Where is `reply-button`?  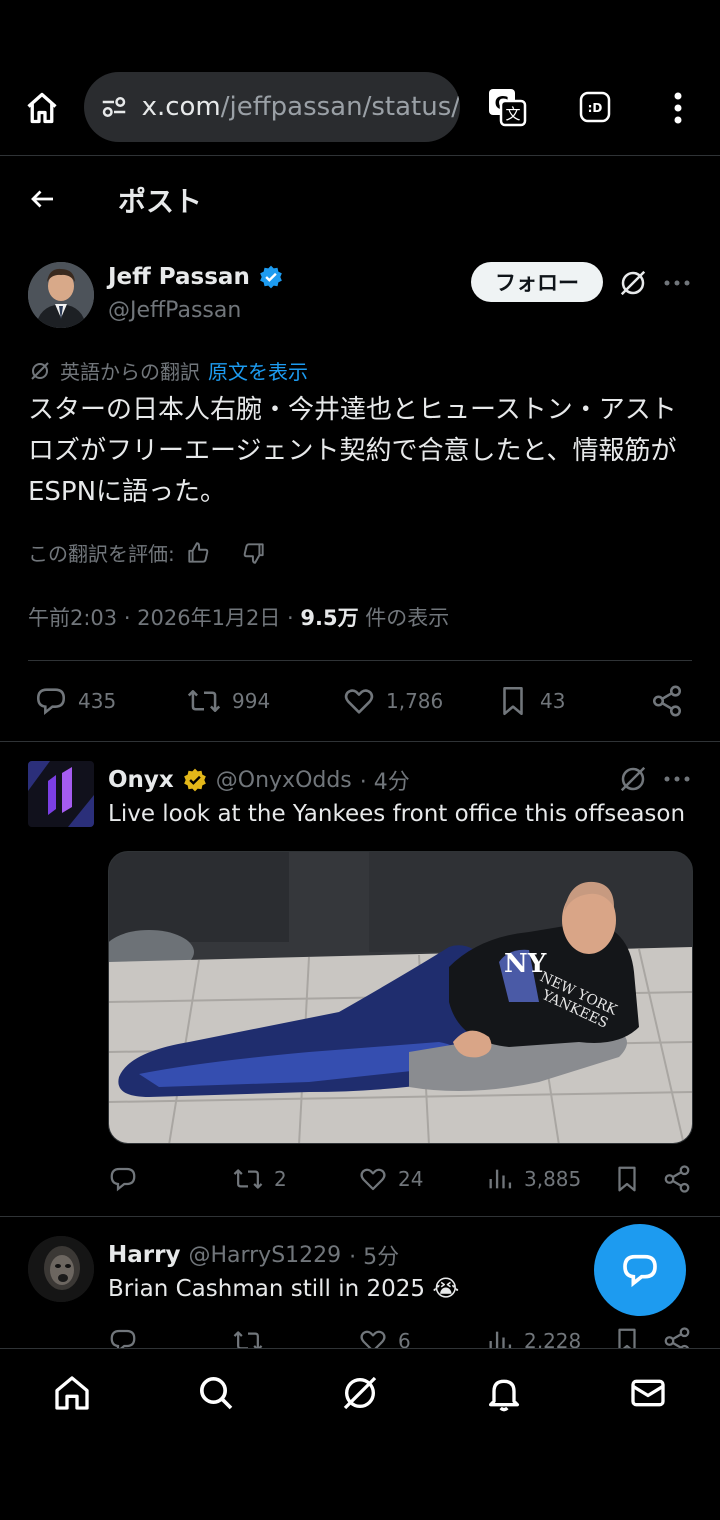
reply-button is located at coordinates (128, 1179).